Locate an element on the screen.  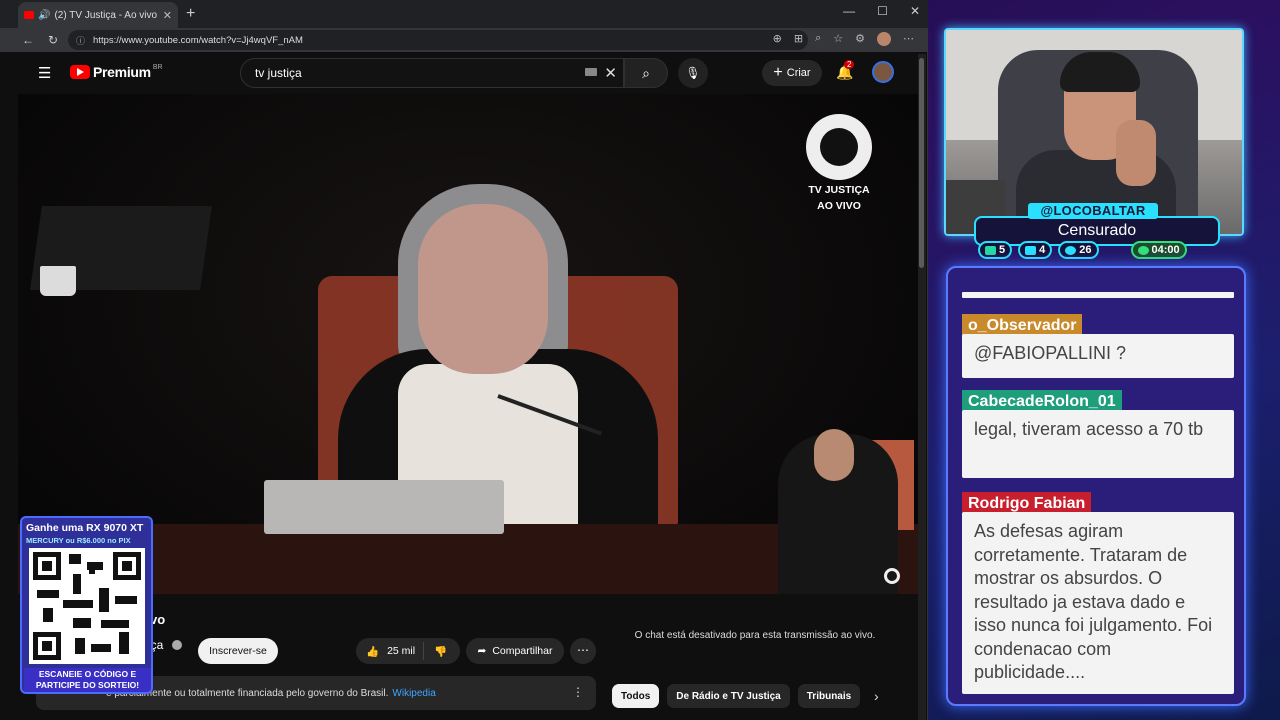
qr-finder-bottom-left is located at coordinates (47, 646).